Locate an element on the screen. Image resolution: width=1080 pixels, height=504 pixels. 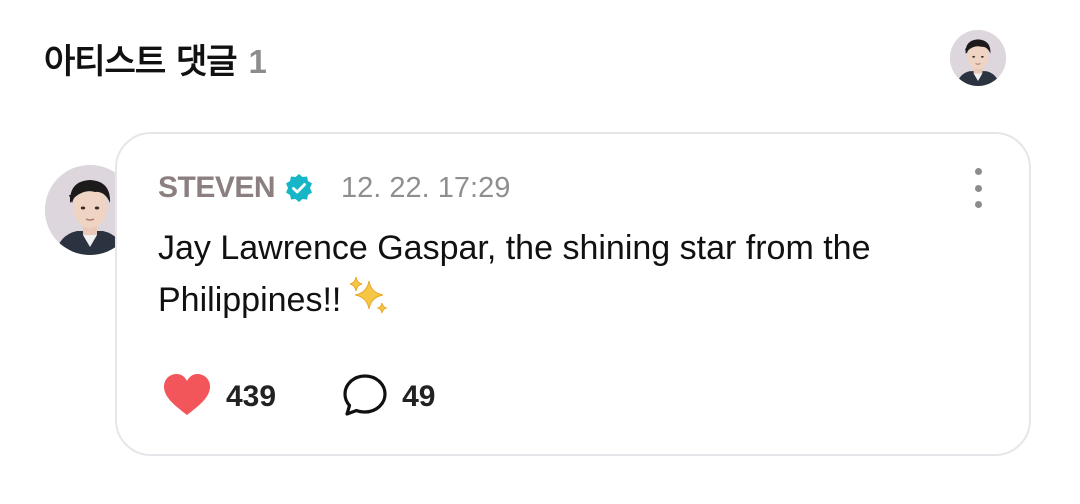
author-name: STEVEN is located at coordinates (217, 188).